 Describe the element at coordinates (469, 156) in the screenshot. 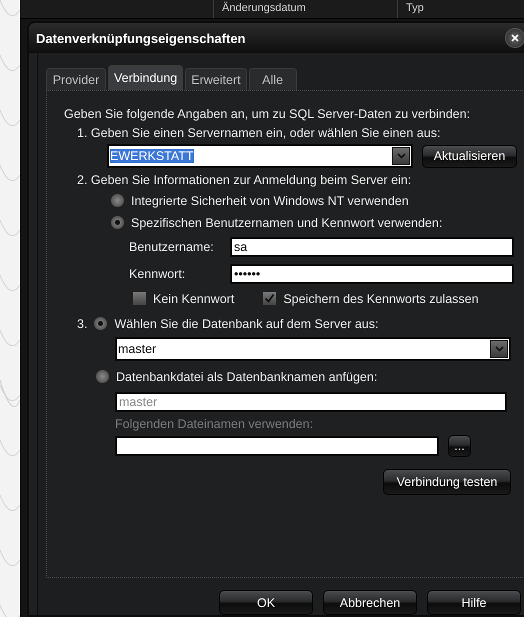

I see `refresh-button: Aktualisieren` at that location.